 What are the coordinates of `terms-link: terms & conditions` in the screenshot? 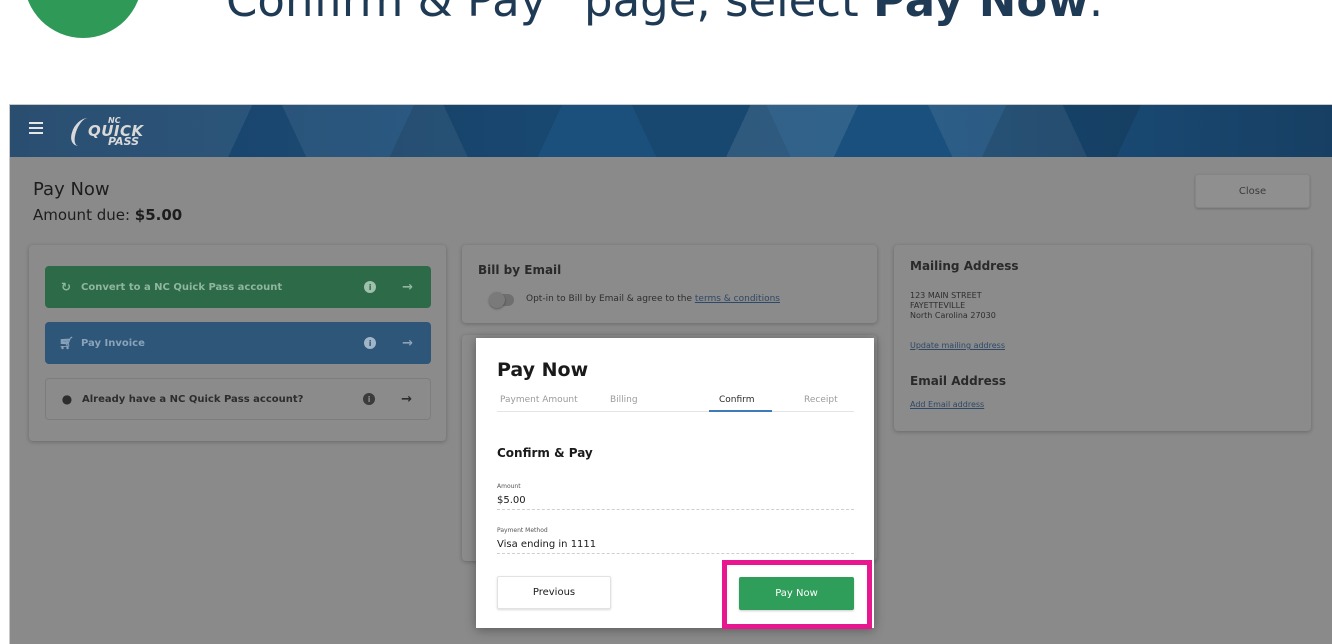 It's located at (737, 299).